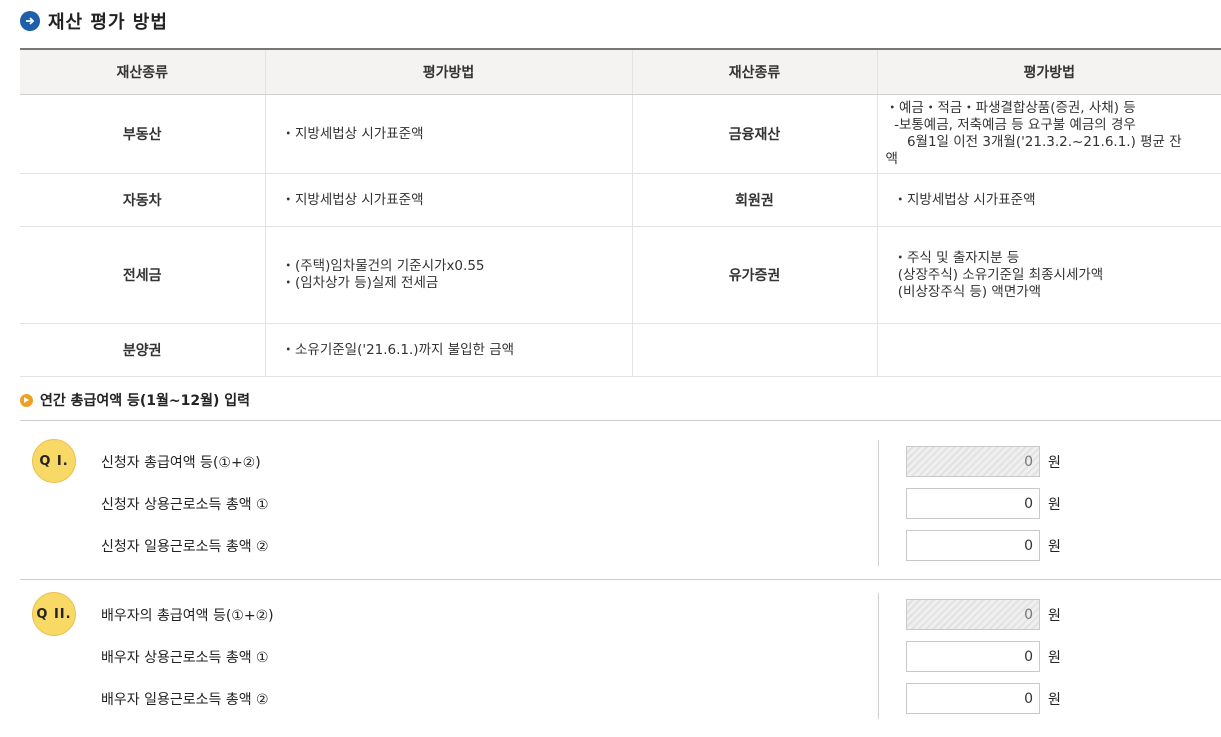  Describe the element at coordinates (142, 350) in the screenshot. I see `property-kind: 분양권` at that location.